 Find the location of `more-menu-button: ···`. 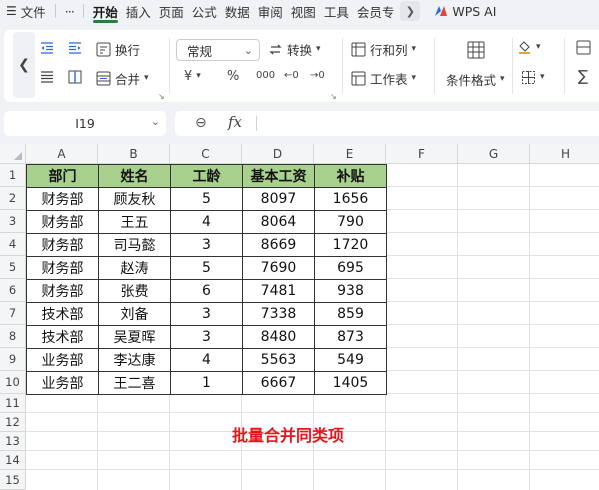

more-menu-button: ··· is located at coordinates (69, 11).